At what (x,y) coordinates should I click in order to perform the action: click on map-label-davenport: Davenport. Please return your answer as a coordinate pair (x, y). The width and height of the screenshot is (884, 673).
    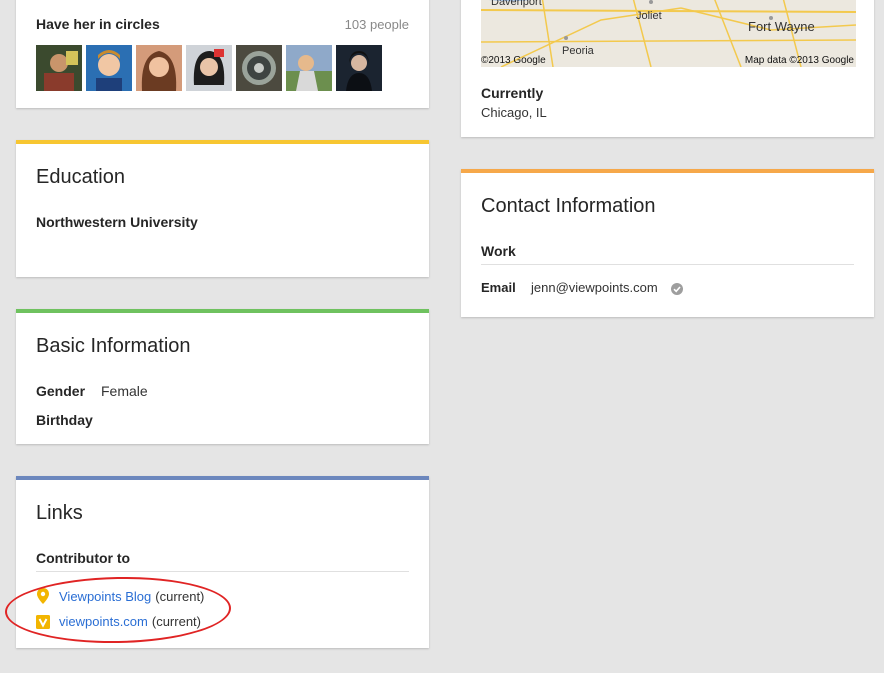
    Looking at the image, I should click on (516, 4).